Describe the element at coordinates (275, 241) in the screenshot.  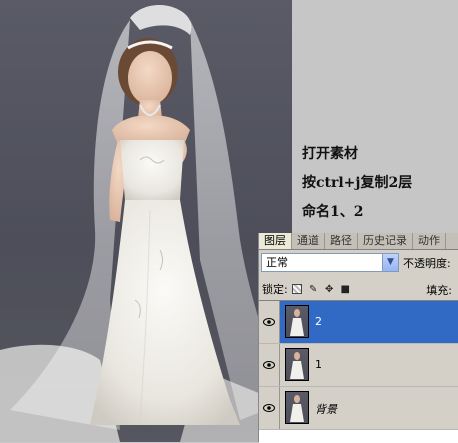
I see `tab-layers: 图层` at that location.